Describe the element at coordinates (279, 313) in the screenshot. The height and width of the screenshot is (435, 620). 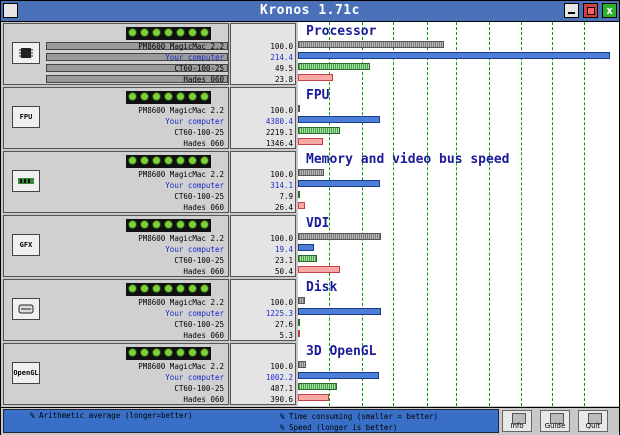
I see `score-value: 1225.3` at that location.